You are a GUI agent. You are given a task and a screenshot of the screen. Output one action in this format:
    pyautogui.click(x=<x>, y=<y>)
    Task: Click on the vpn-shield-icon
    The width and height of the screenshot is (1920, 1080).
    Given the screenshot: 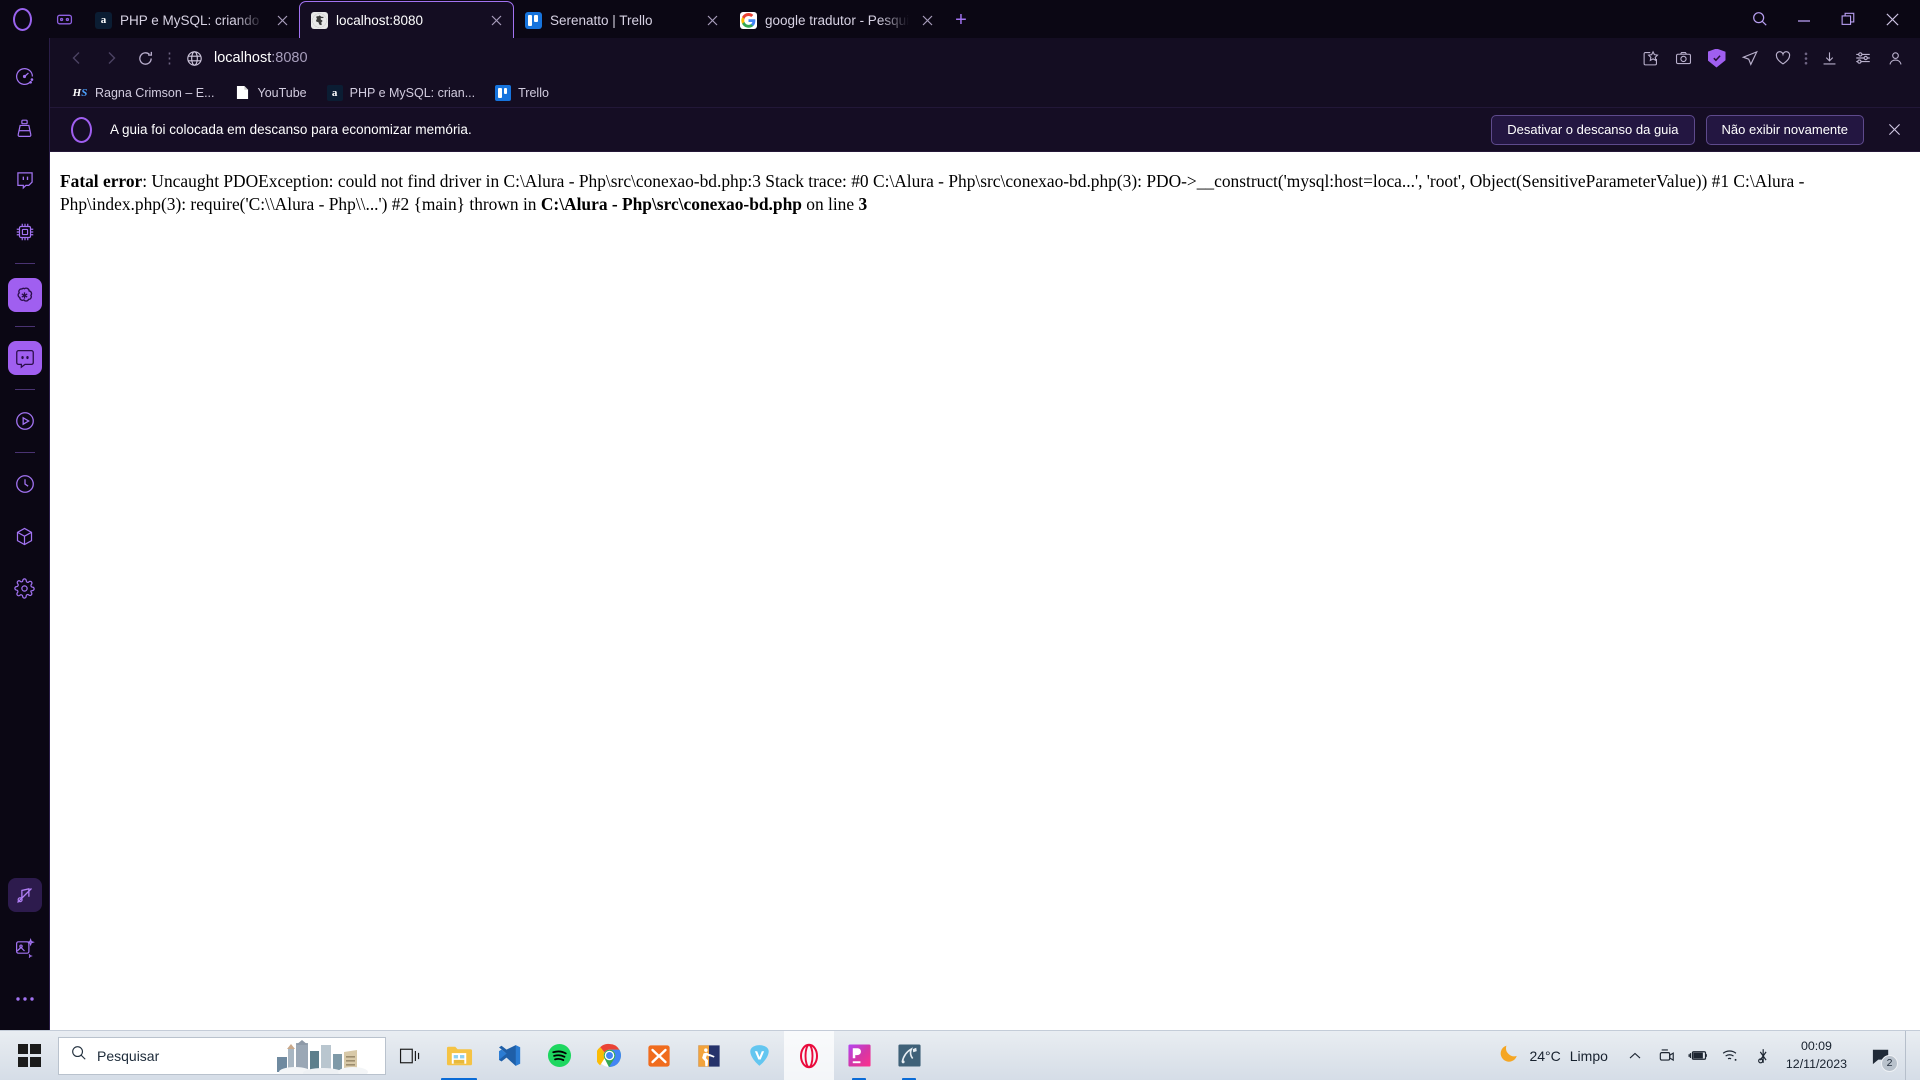 What is the action you would take?
    pyautogui.click(x=1716, y=58)
    